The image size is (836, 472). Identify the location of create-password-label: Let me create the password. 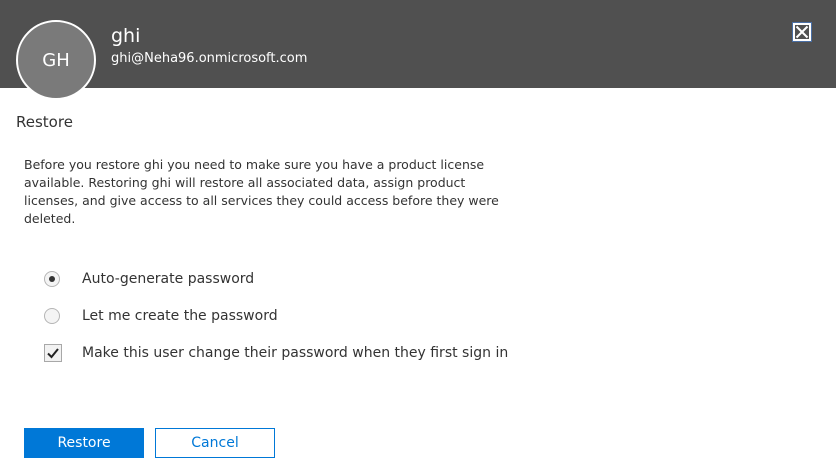
(180, 316).